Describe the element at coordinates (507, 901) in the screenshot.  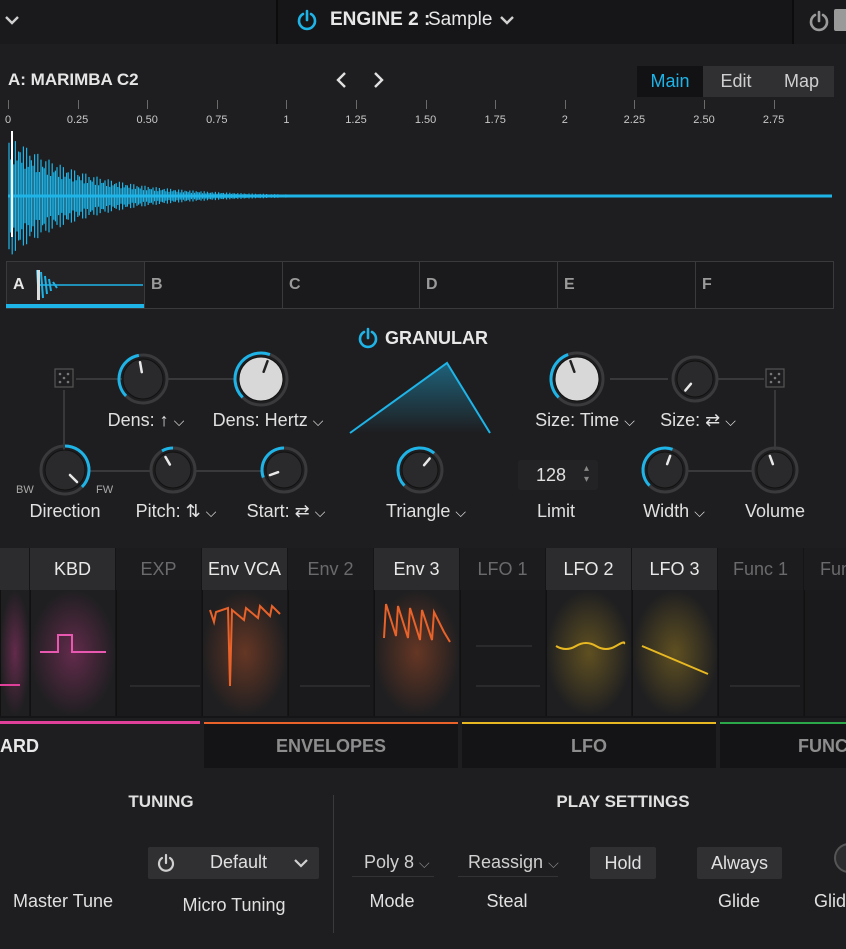
I see `steal-label: Steal` at that location.